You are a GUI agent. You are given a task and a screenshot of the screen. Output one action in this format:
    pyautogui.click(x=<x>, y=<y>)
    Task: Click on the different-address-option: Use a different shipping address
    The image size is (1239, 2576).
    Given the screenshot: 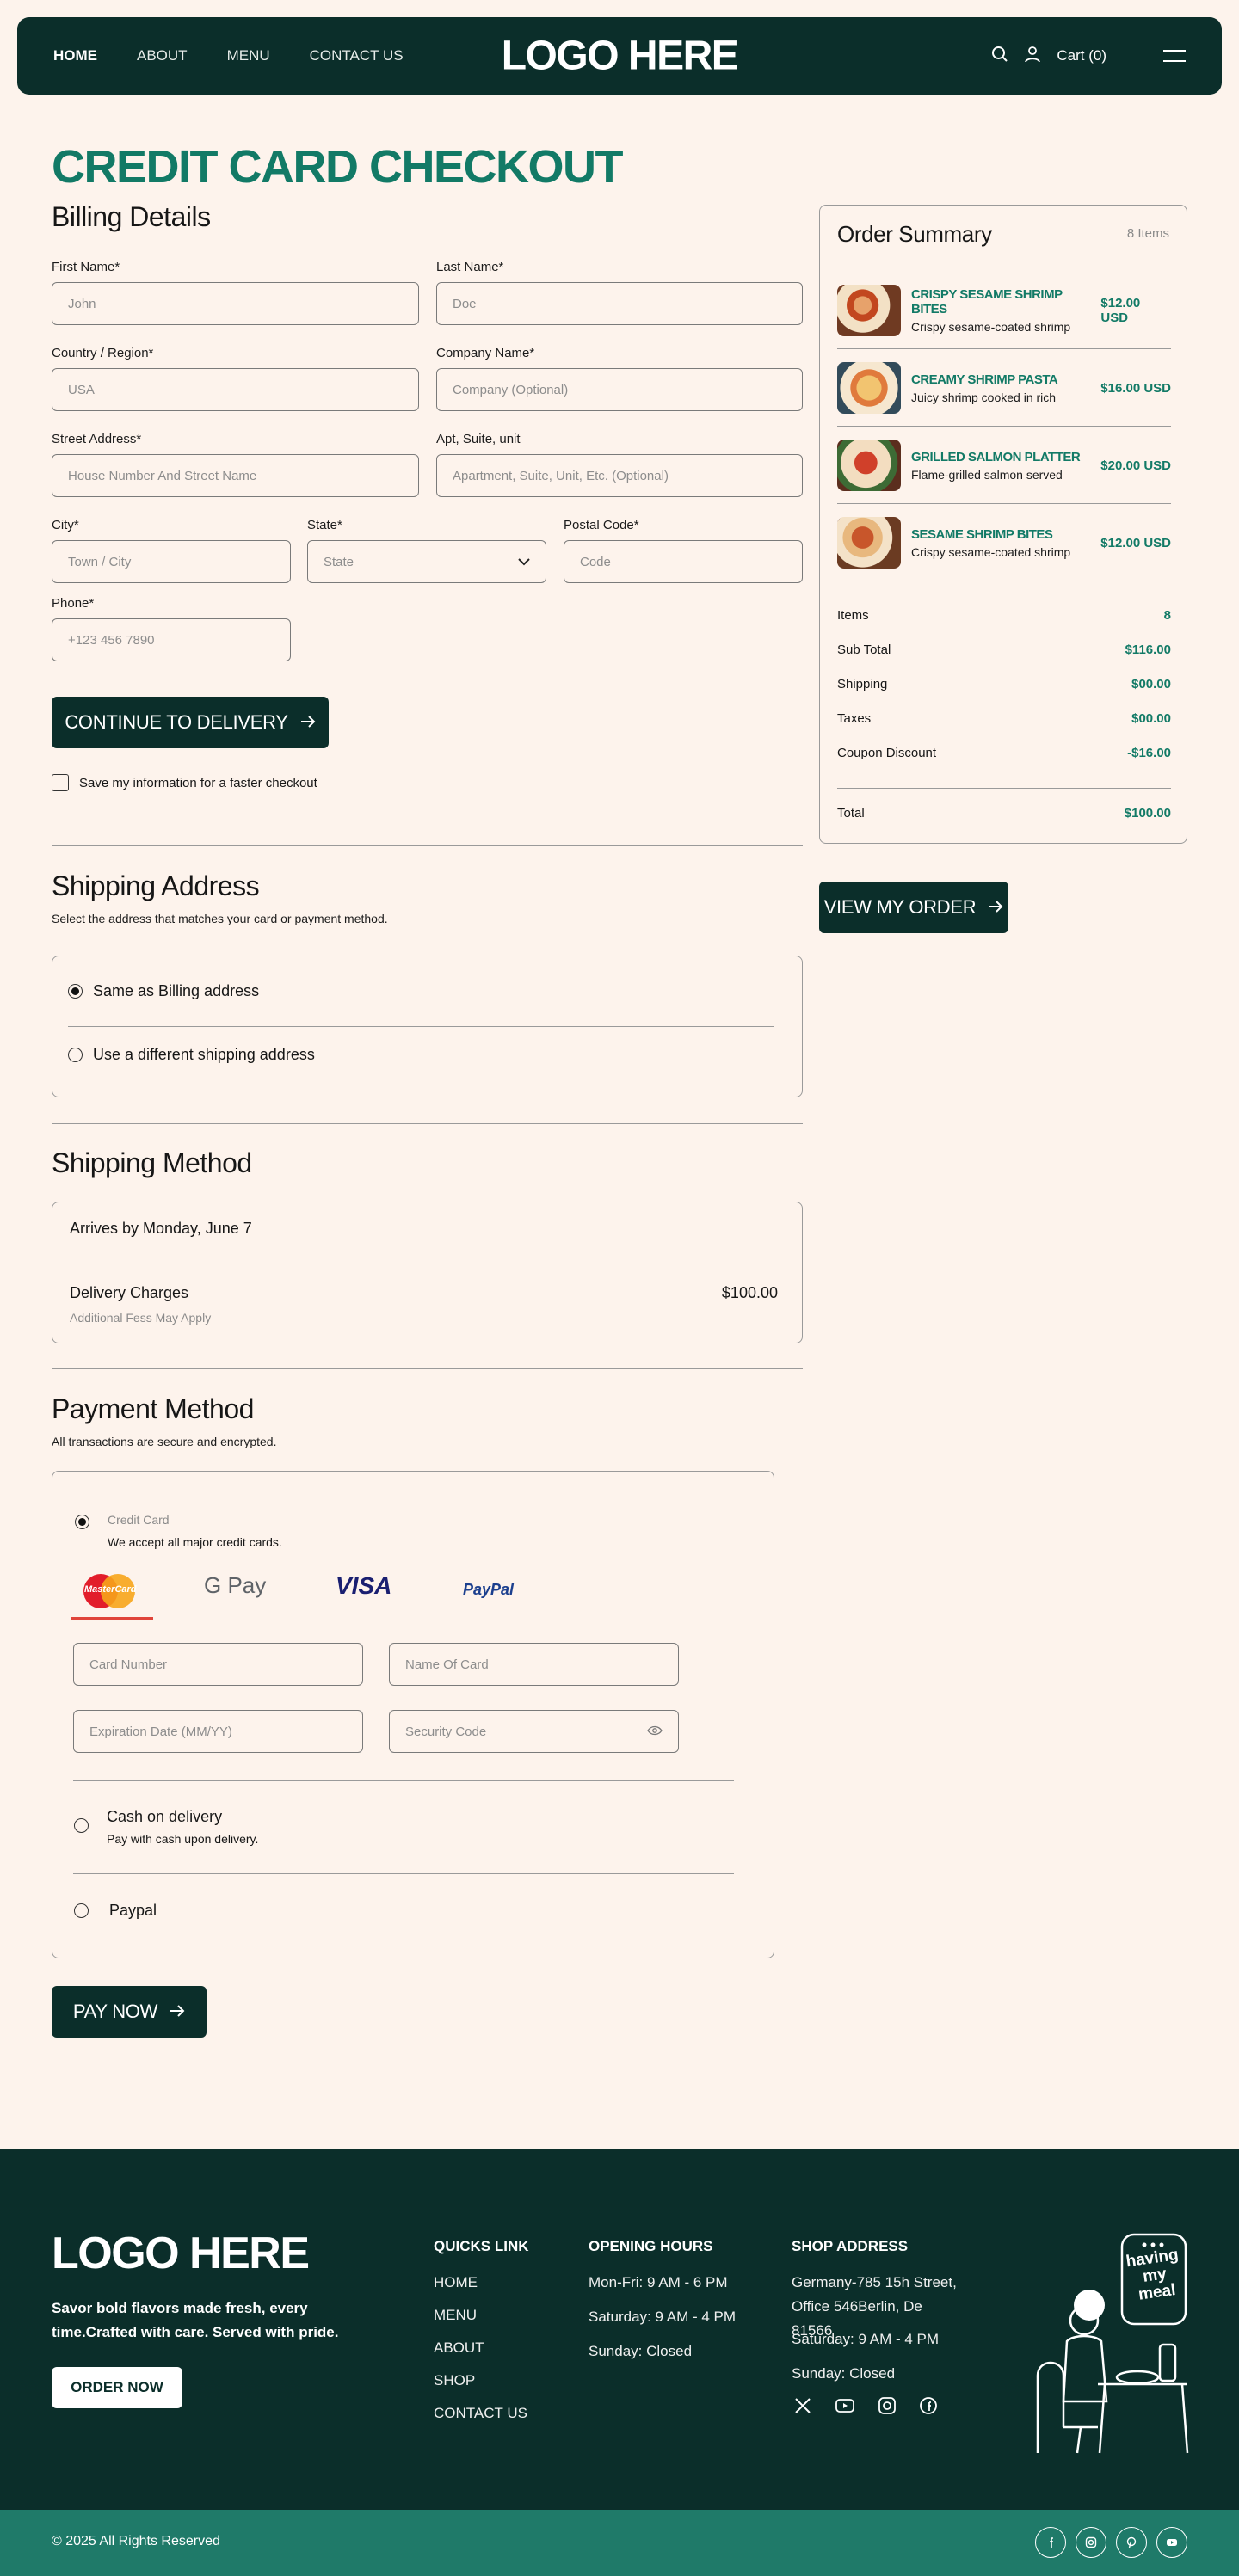 What is the action you would take?
    pyautogui.click(x=191, y=1055)
    